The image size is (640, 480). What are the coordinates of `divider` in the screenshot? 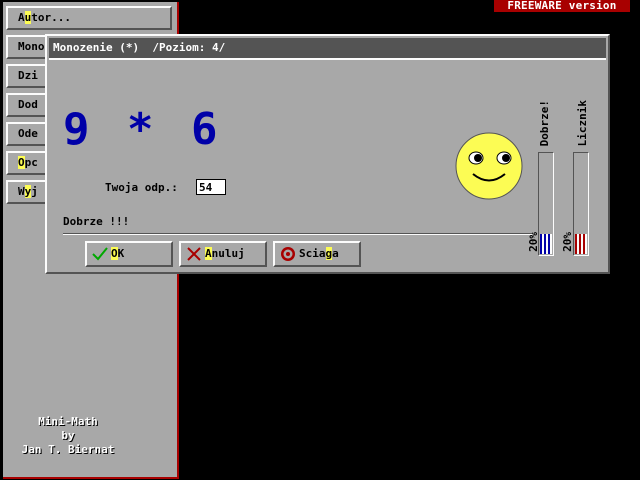 It's located at (298, 234).